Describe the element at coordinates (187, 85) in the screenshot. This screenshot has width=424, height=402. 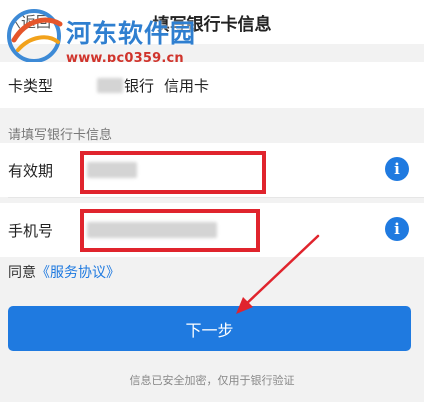
I see `card-kind: 信用卡` at that location.